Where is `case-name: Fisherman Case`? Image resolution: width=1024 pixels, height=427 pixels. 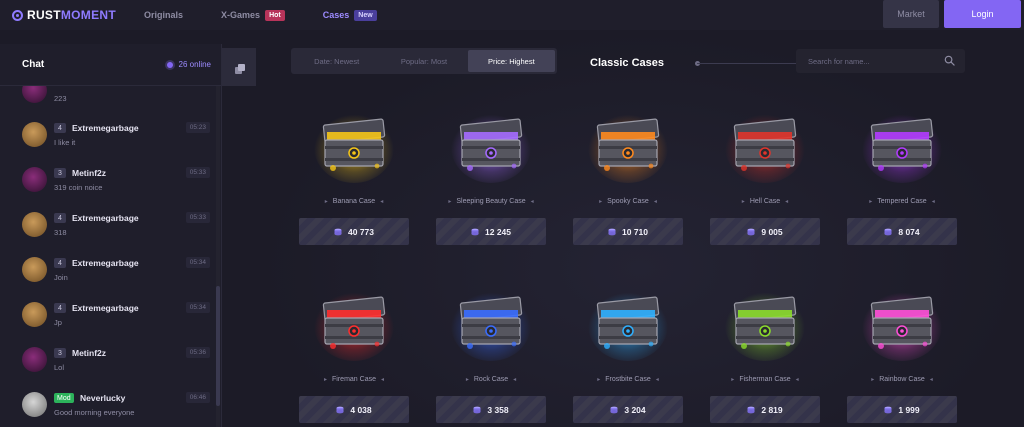
case-name: Fisherman Case is located at coordinates (765, 379).